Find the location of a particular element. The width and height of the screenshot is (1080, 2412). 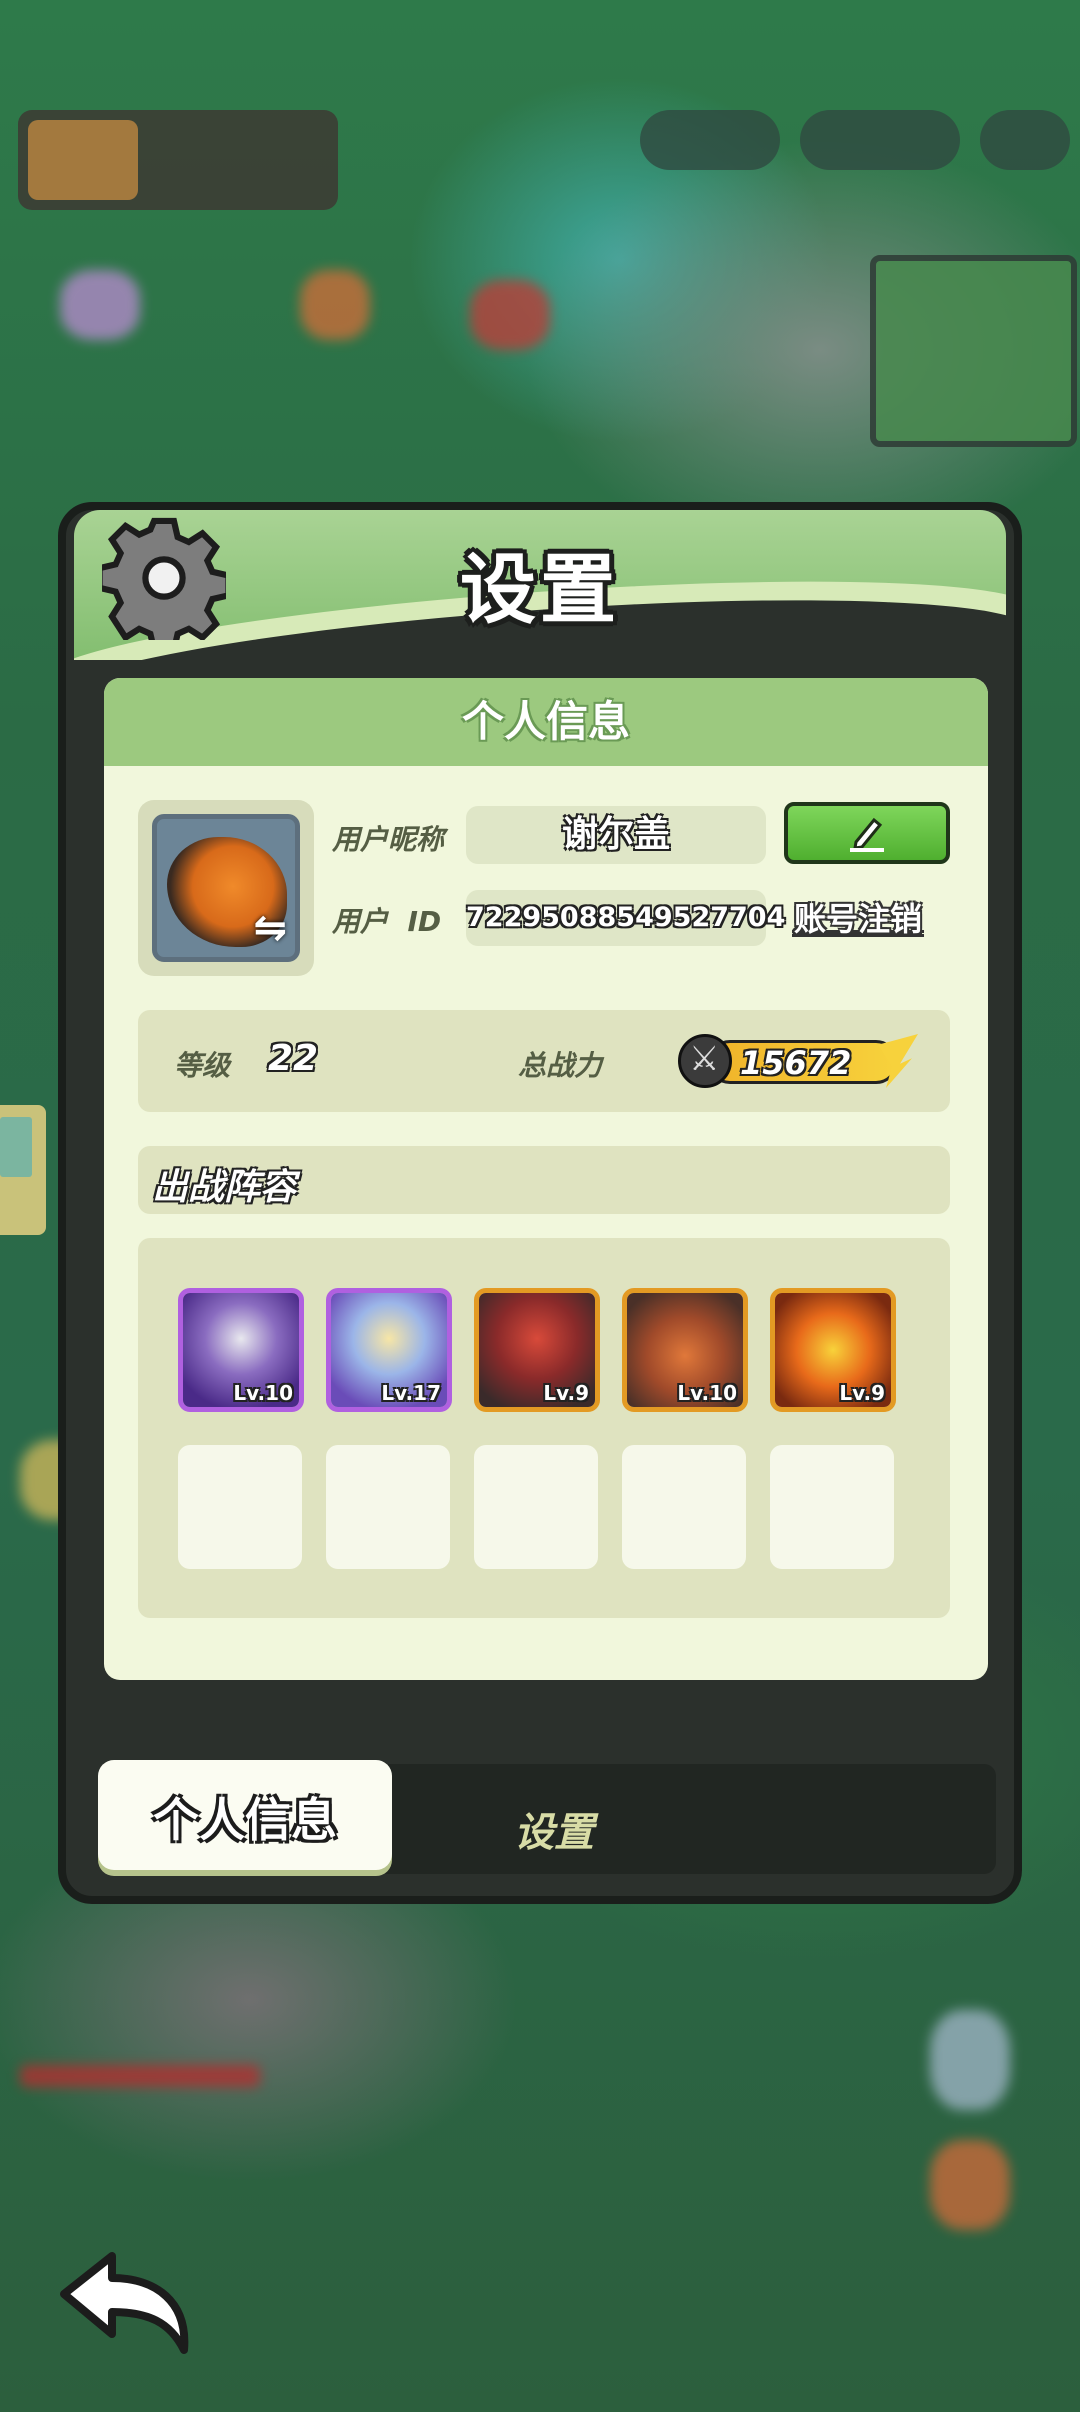

nickname-label: 用户昵称 is located at coordinates (388, 839).